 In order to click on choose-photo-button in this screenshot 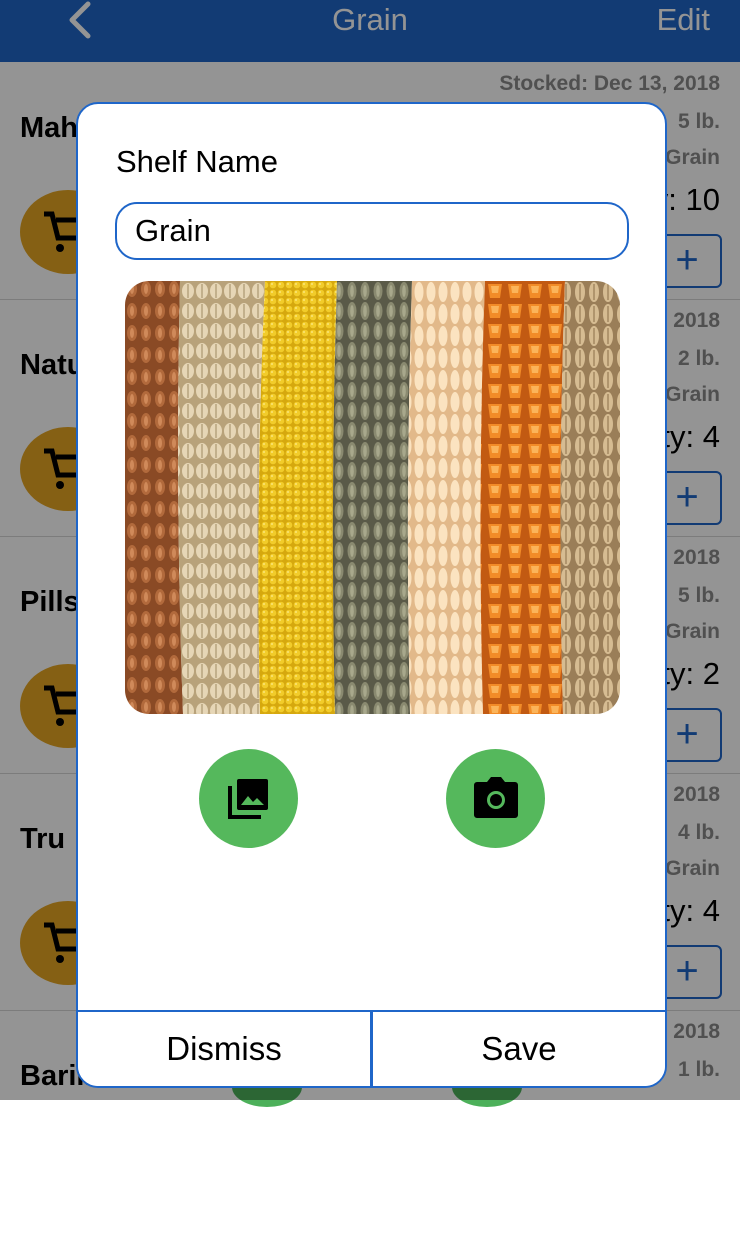, I will do `click(248, 798)`.